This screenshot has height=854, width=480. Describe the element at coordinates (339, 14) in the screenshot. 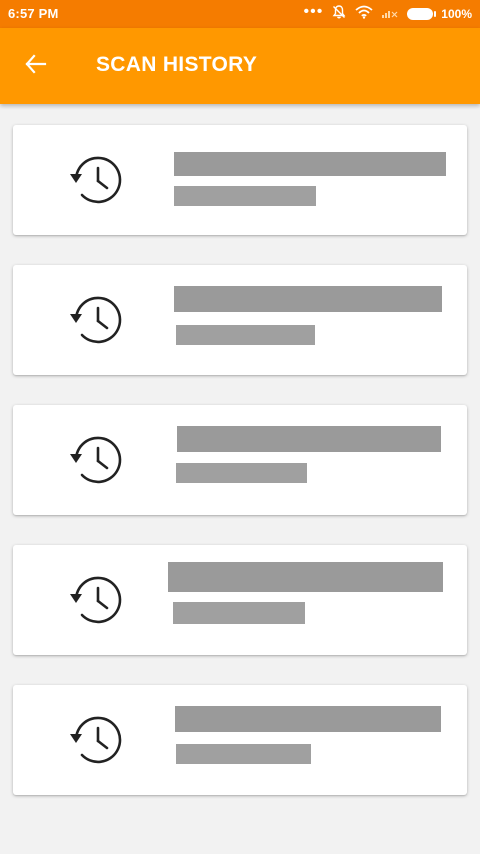

I see `silent-bell-icon` at that location.